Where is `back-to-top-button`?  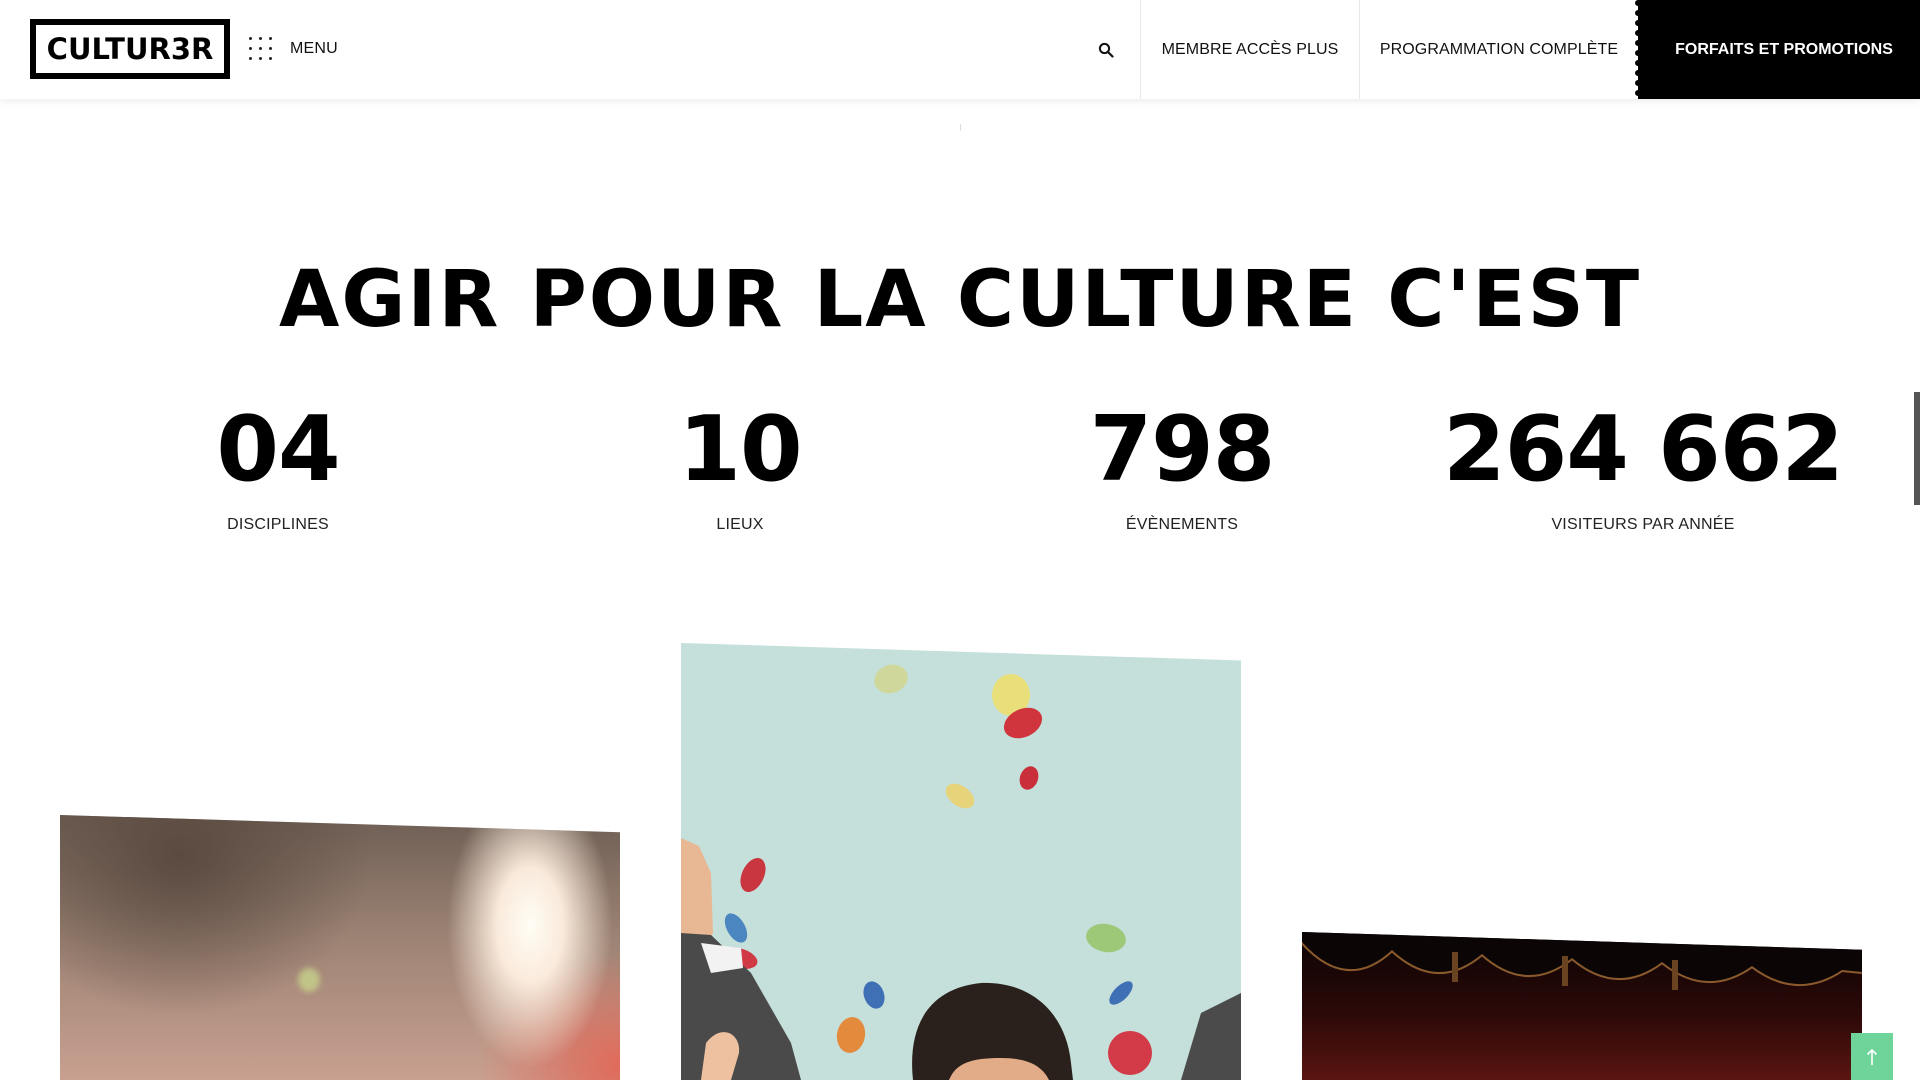
back-to-top-button is located at coordinates (1872, 1056).